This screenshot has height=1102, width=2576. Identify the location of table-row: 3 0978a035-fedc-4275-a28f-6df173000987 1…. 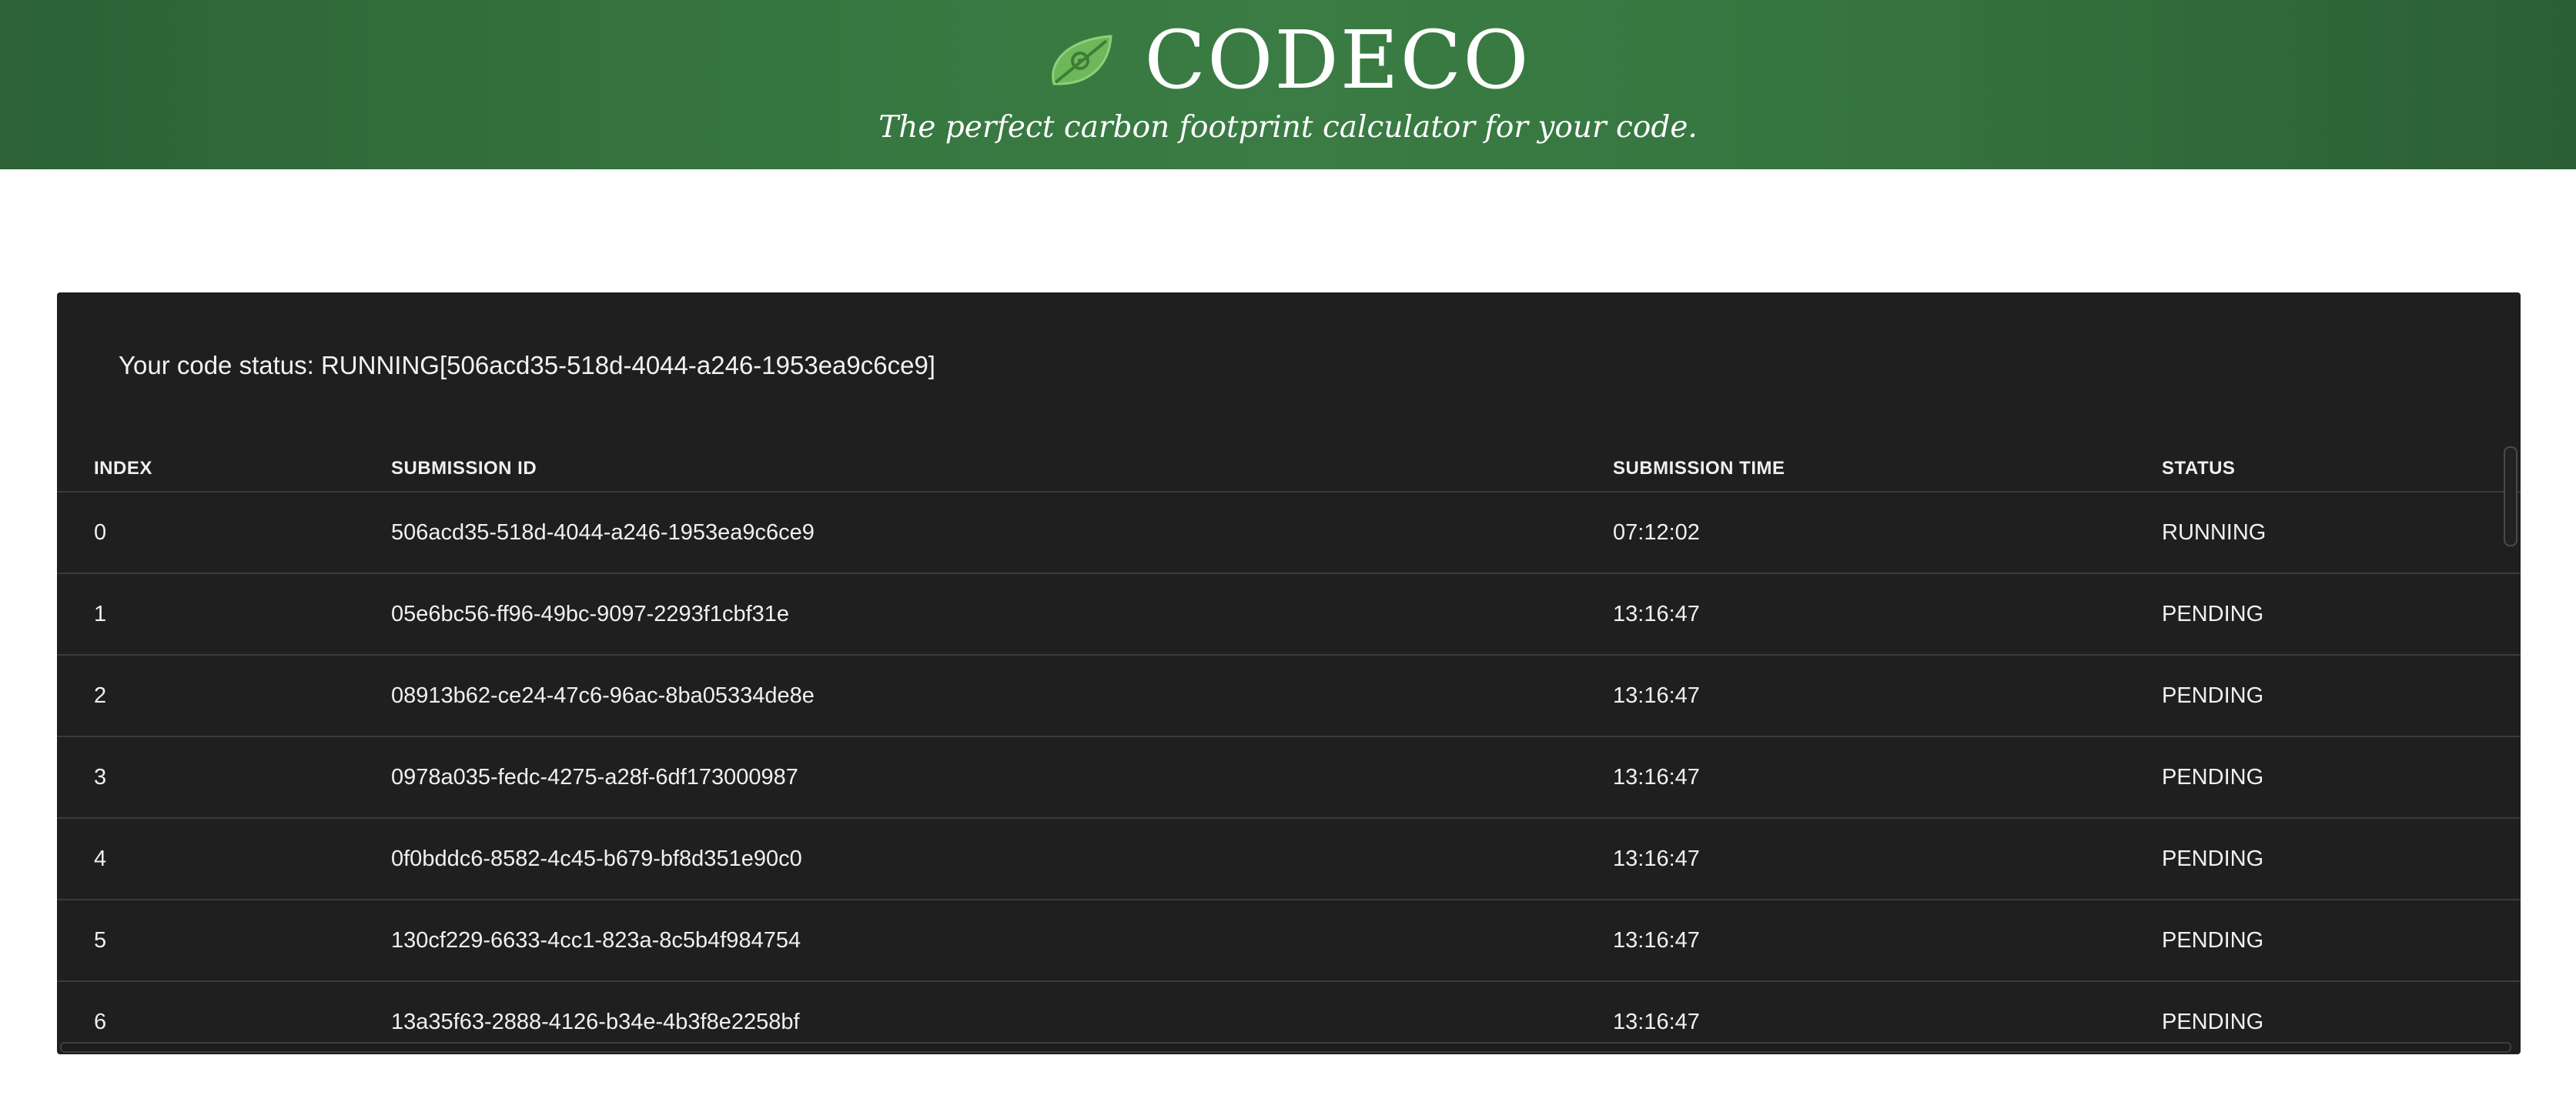
(1289, 778).